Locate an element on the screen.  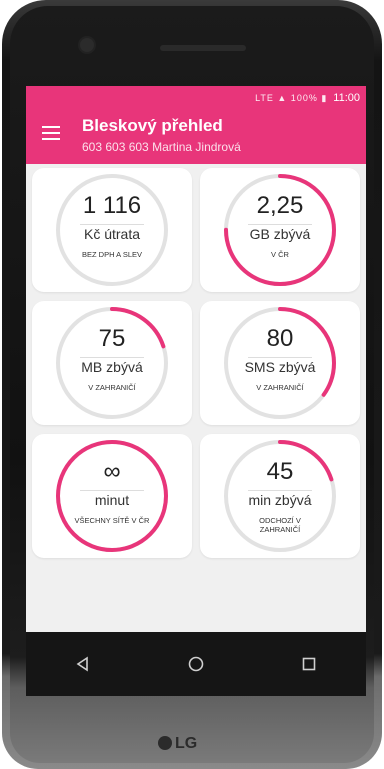
earpiece-speaker is located at coordinates (203, 48).